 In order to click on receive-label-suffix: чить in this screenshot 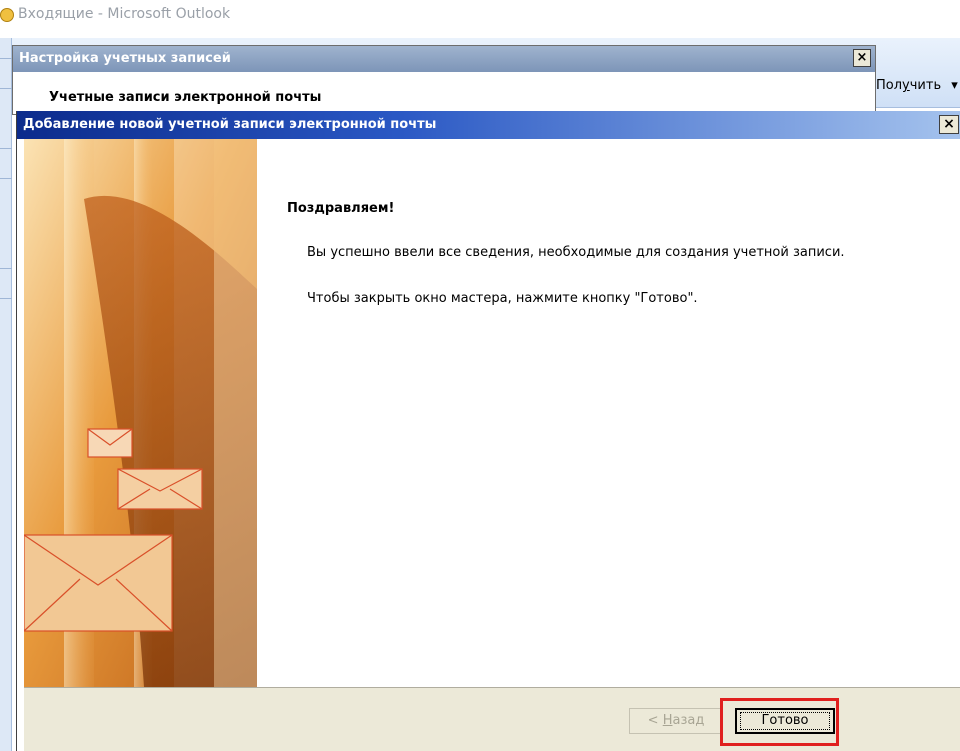, I will do `click(925, 85)`.